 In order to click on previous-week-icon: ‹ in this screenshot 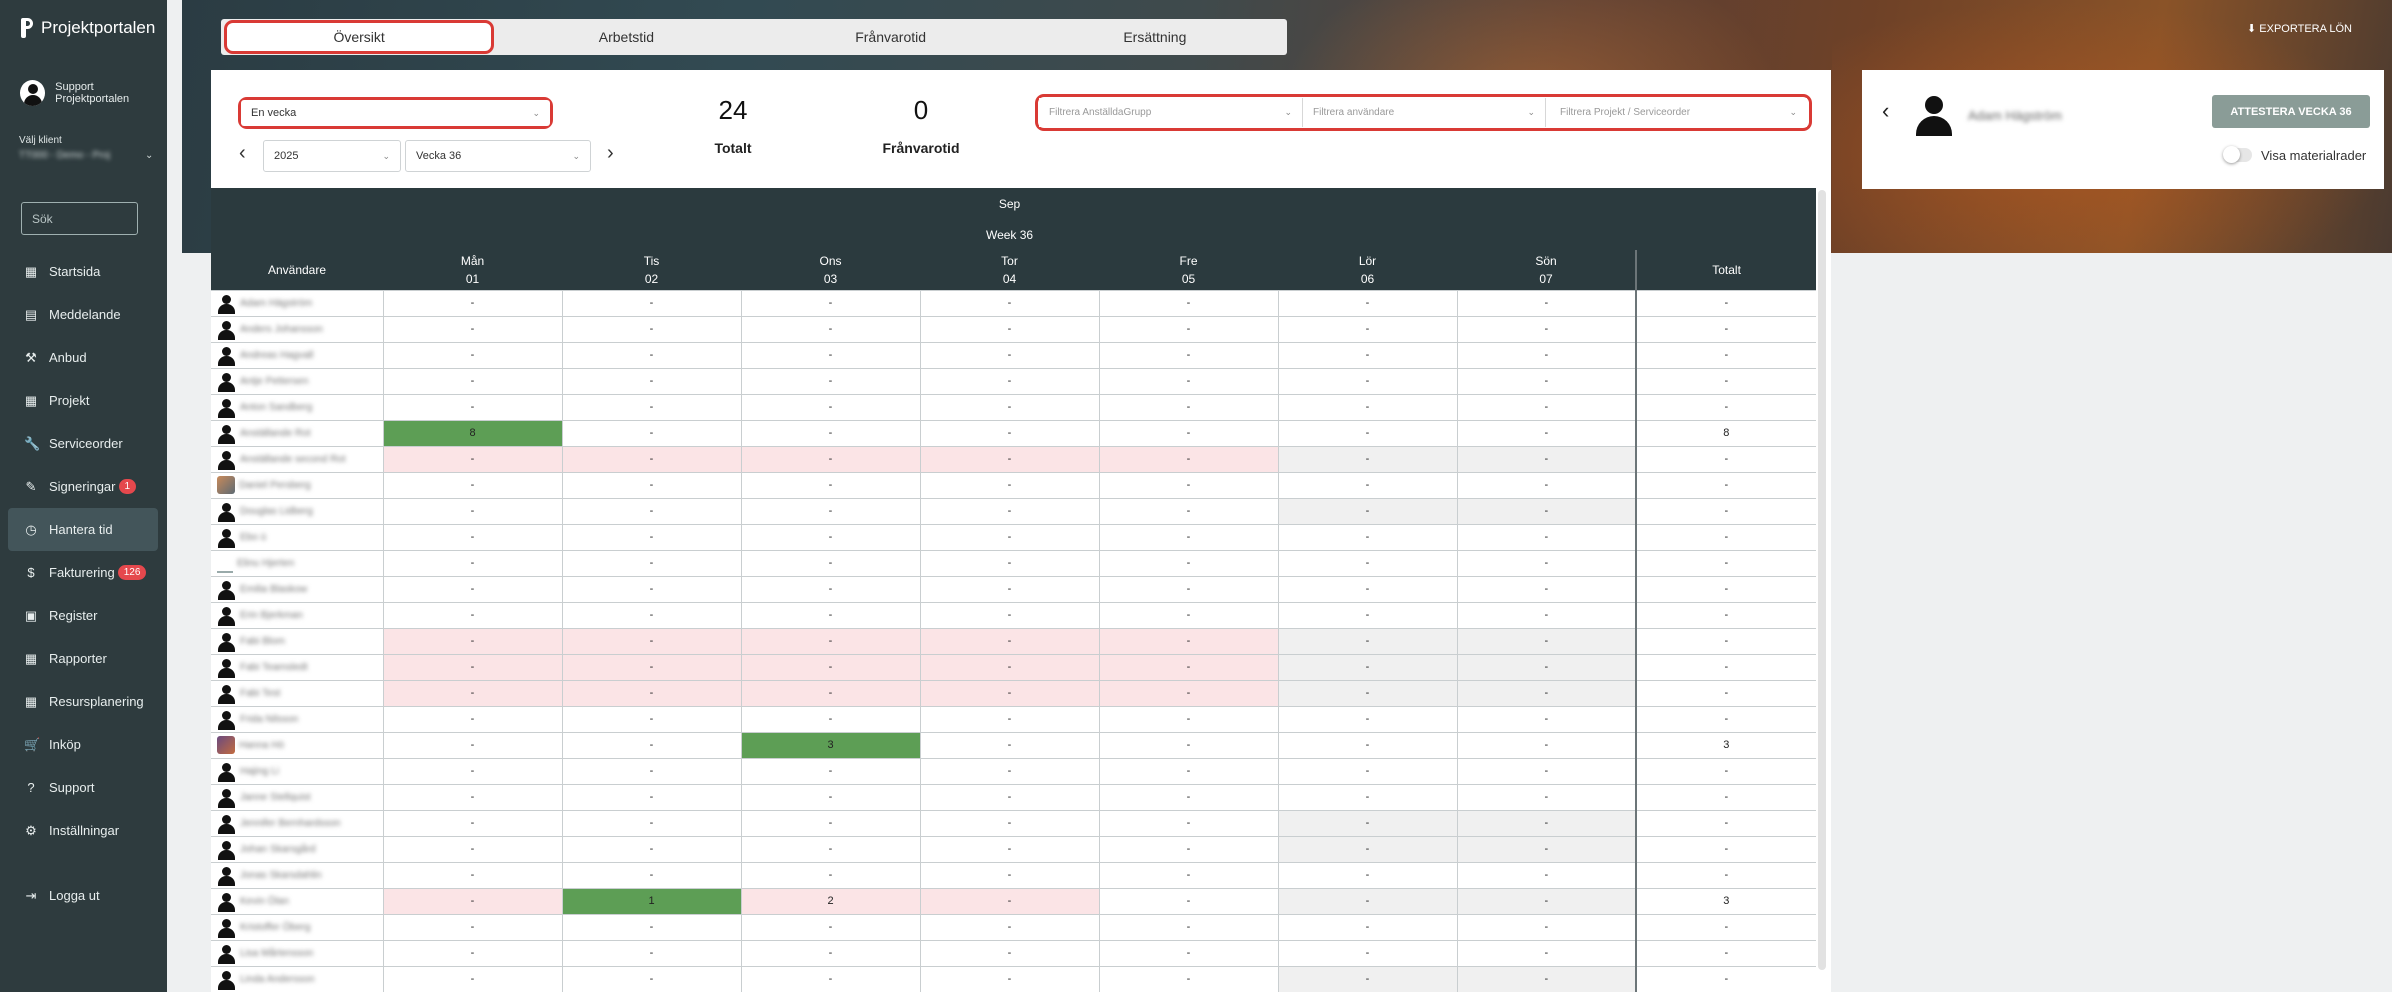, I will do `click(242, 153)`.